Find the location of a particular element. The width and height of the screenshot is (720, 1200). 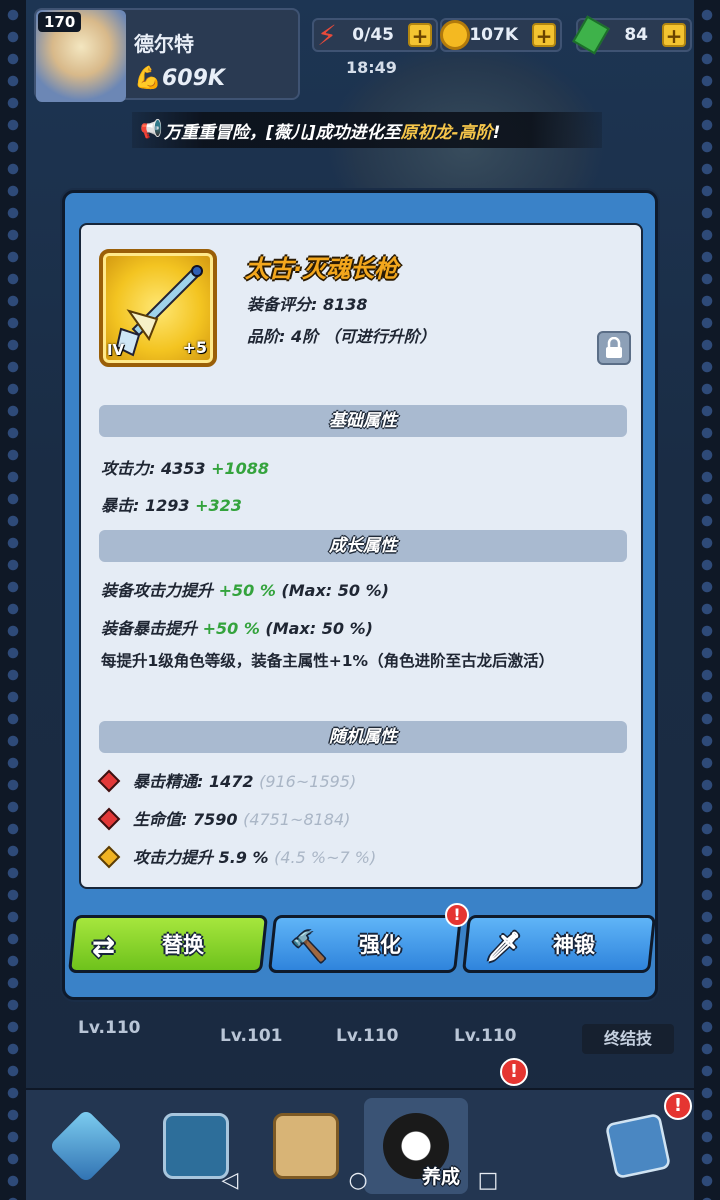

player-profile: 170 德尔特 💪 609K is located at coordinates (167, 55).